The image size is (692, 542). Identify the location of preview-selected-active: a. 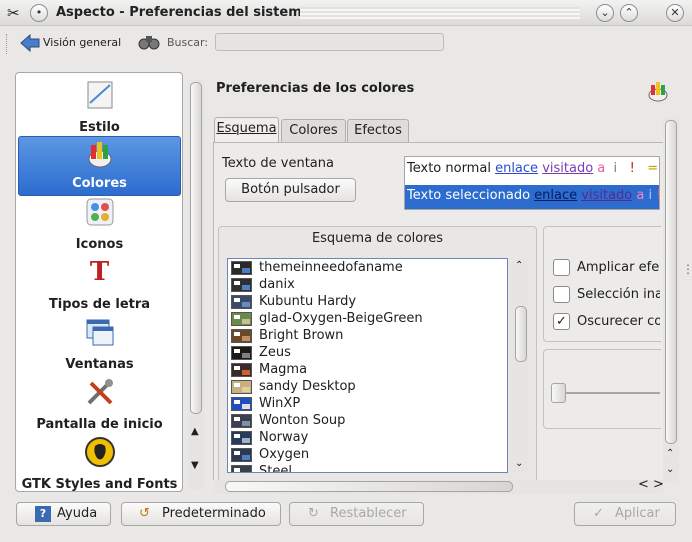
(640, 195).